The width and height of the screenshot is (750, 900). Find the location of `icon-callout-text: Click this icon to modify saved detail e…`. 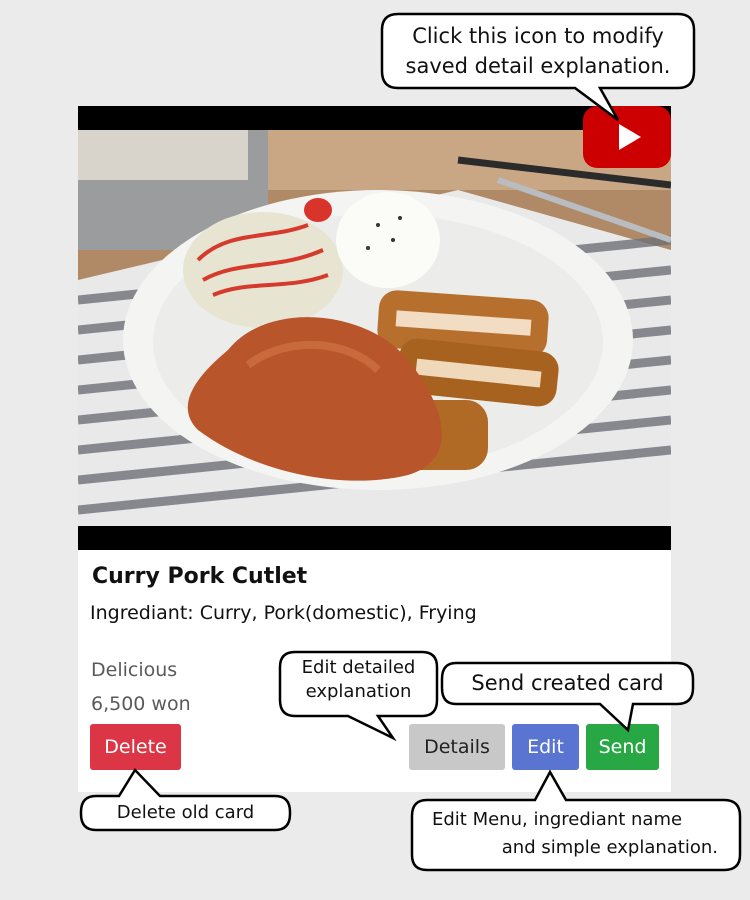

icon-callout-text: Click this icon to modify saved detail e… is located at coordinates (538, 51).